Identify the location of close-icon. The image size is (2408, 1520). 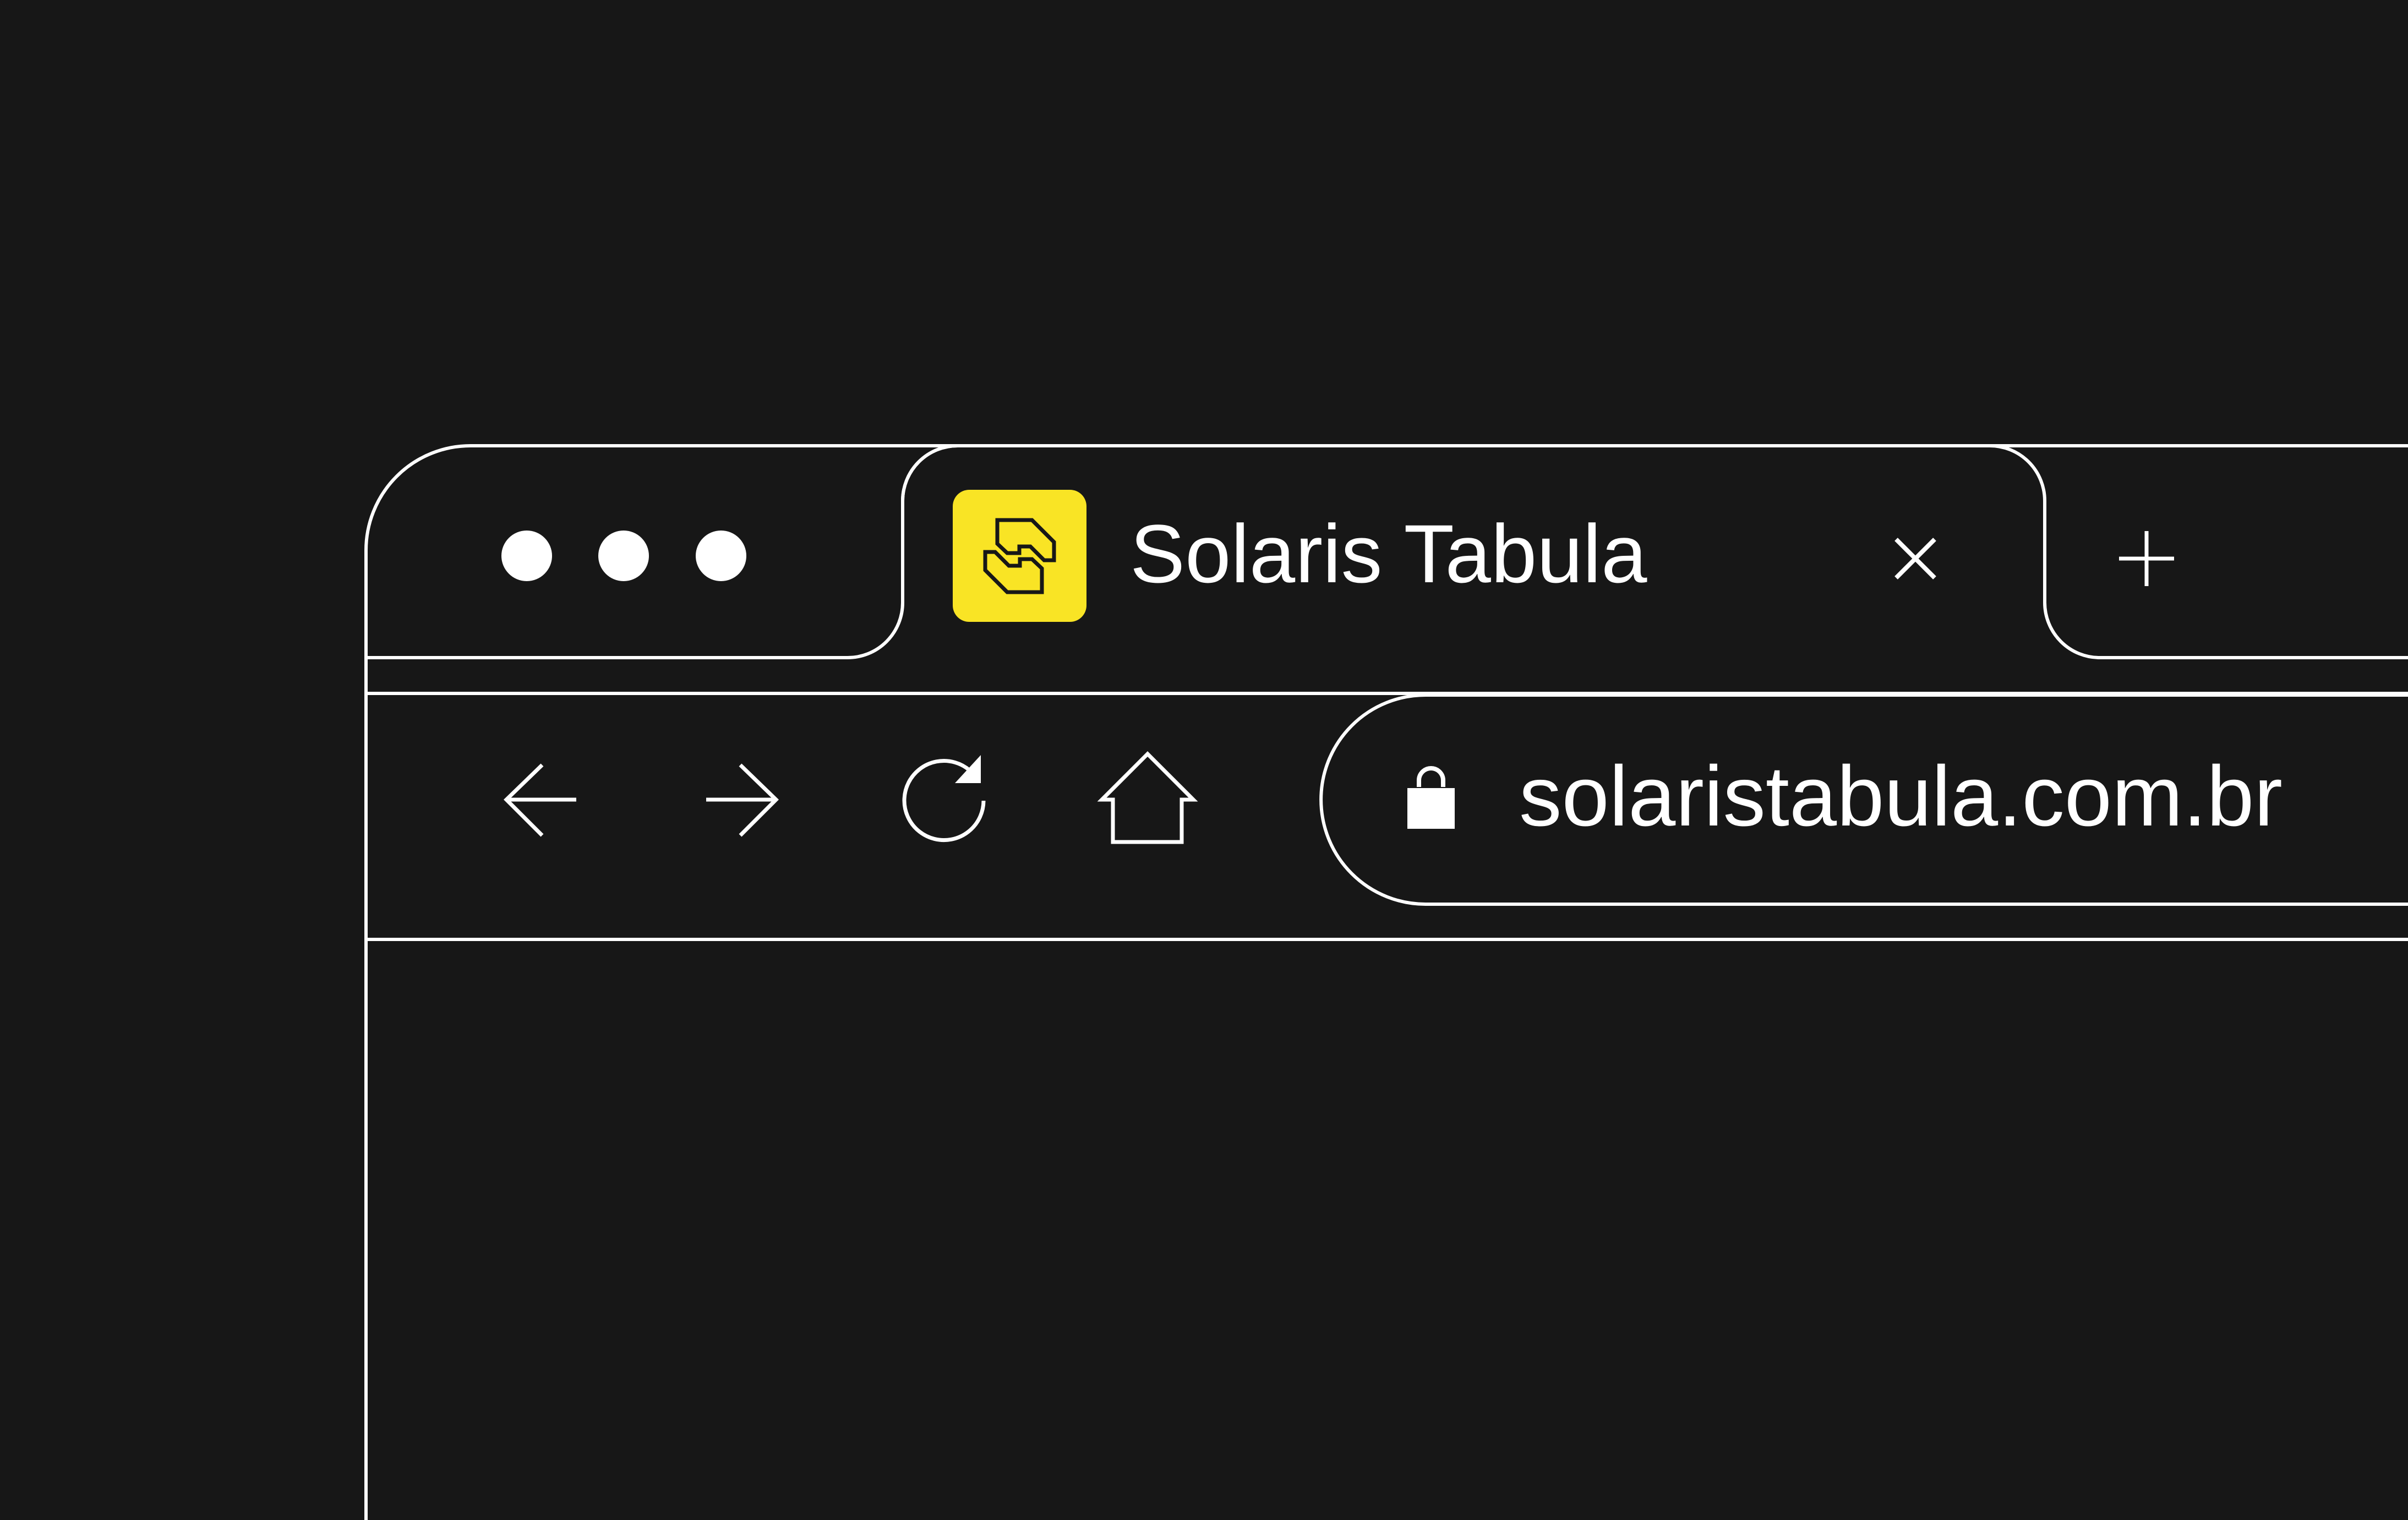
(1912, 556).